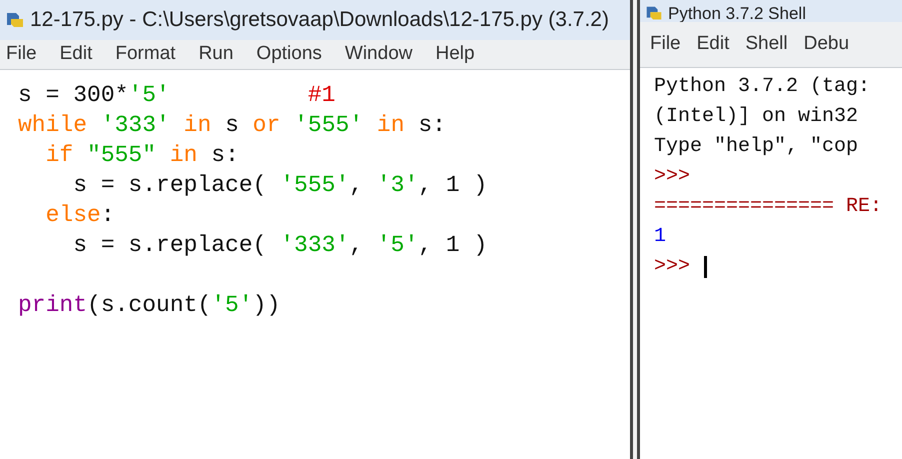  What do you see at coordinates (280, 185) in the screenshot?
I see `code-line: s = s.replace( '555', '3', 1 )` at bounding box center [280, 185].